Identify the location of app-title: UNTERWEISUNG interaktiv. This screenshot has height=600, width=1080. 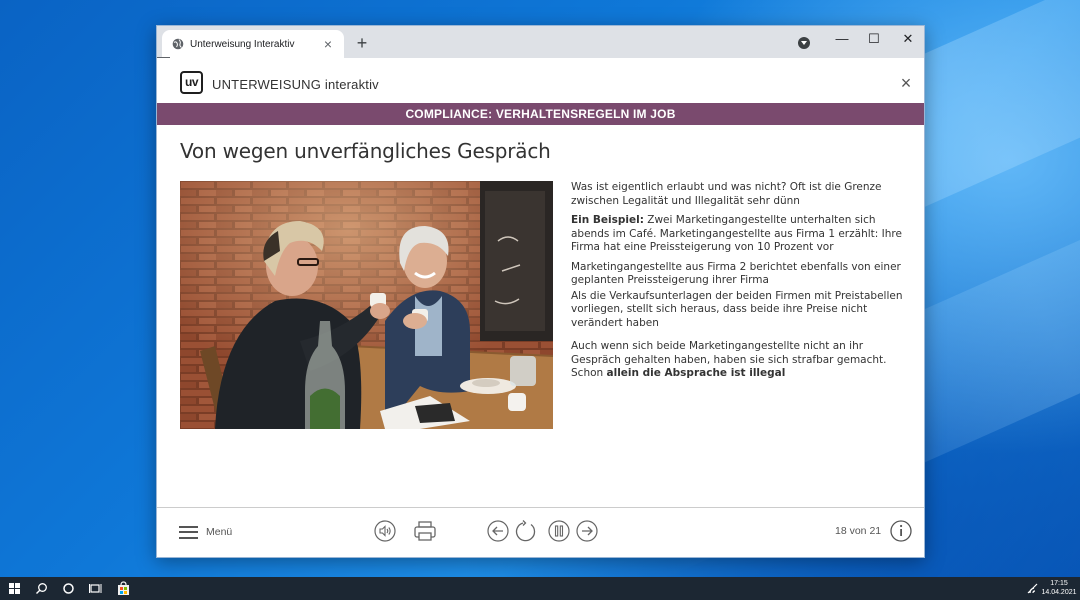
(295, 84).